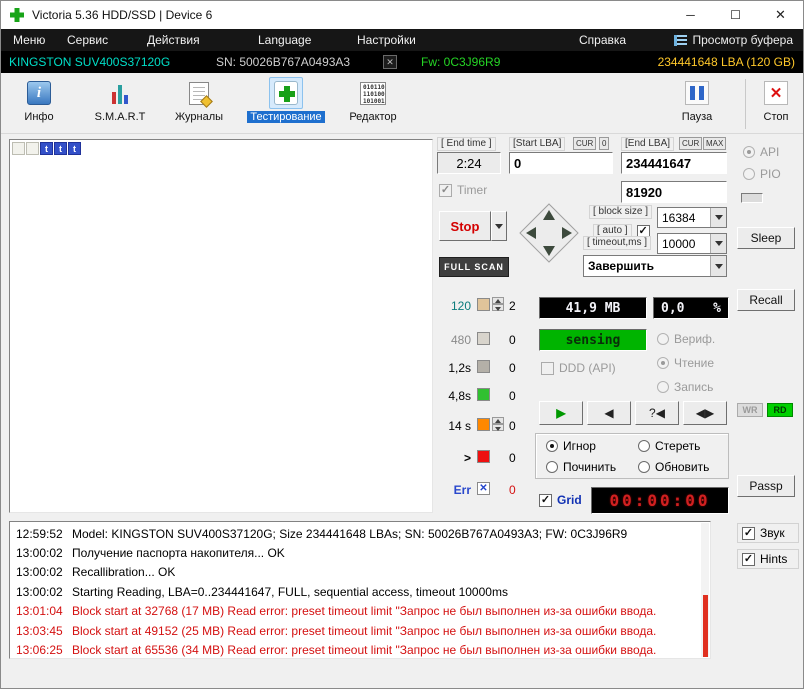  Describe the element at coordinates (581, 467) in the screenshot. I see `repair-radio: Починить` at that location.